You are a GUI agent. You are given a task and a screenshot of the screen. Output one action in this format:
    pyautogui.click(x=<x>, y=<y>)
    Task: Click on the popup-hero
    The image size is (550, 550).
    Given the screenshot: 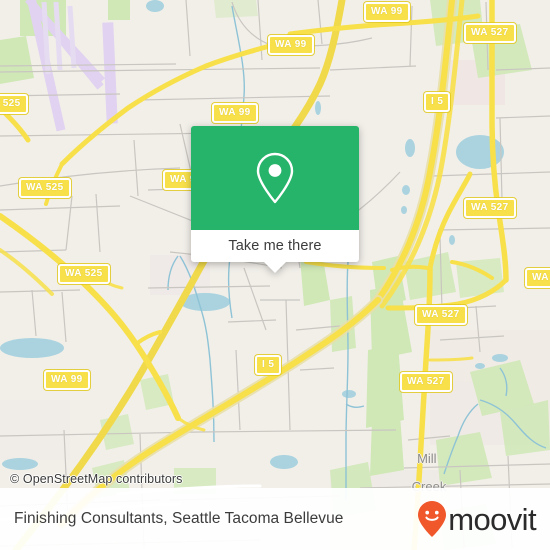 What is the action you would take?
    pyautogui.click(x=275, y=178)
    